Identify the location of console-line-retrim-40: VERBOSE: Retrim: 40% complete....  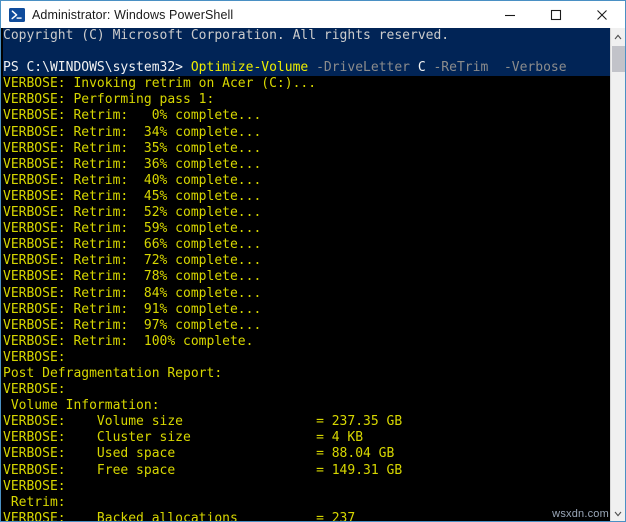
(307, 180).